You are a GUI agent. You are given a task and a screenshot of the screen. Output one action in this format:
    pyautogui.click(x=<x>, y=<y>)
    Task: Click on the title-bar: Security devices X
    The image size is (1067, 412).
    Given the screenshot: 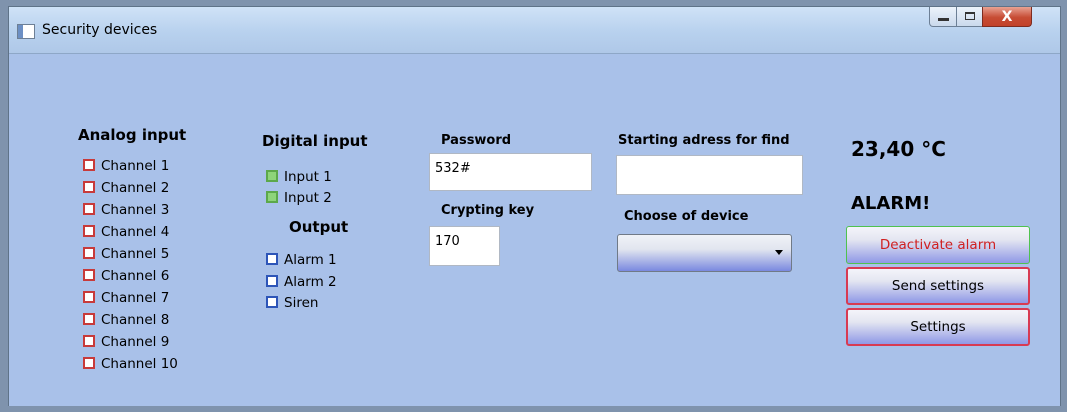 What is the action you would take?
    pyautogui.click(x=534, y=30)
    